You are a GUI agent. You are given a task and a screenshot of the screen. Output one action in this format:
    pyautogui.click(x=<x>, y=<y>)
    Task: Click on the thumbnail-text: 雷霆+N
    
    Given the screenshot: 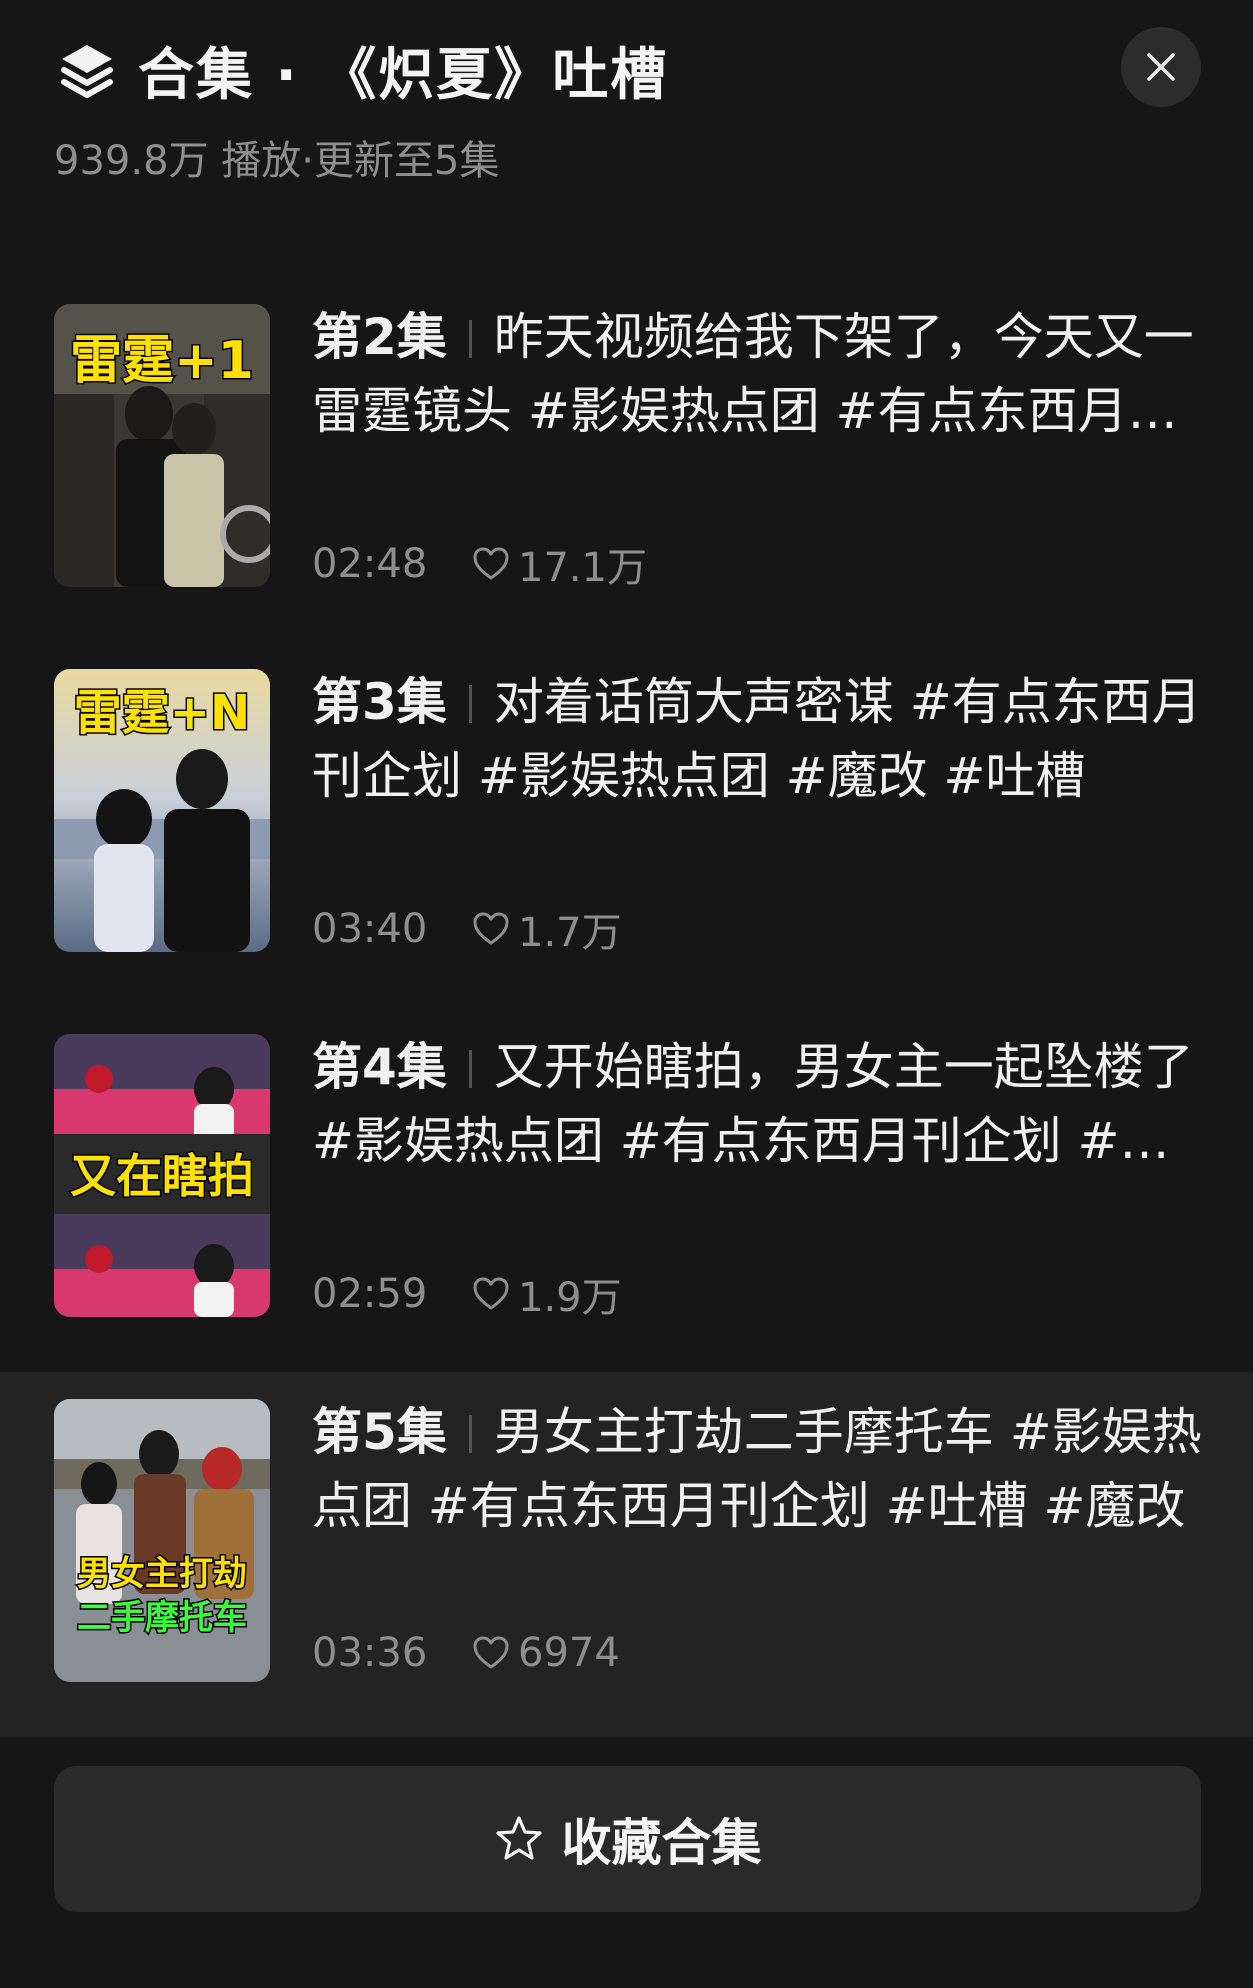 What is the action you would take?
    pyautogui.click(x=162, y=713)
    